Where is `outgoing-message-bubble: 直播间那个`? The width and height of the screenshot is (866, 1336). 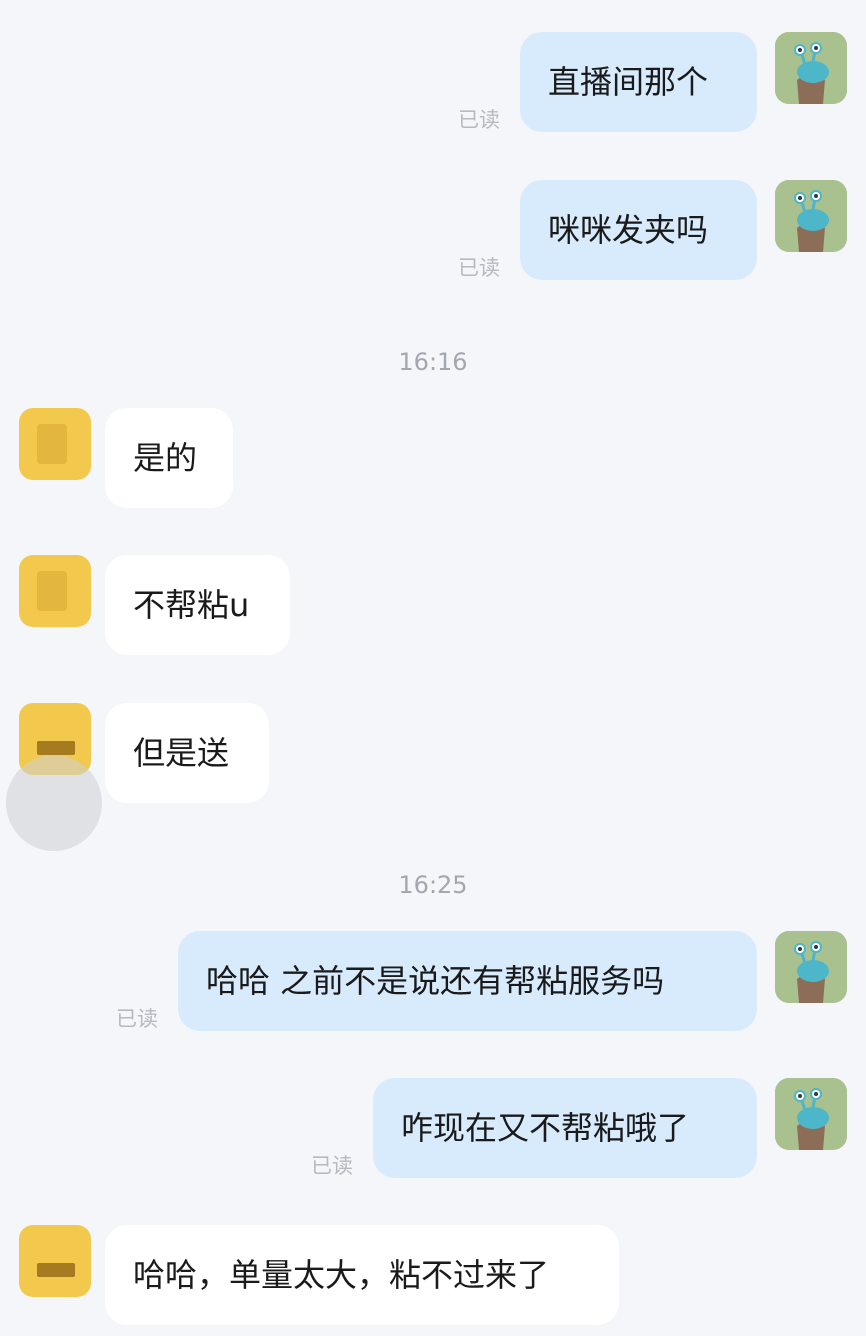
outgoing-message-bubble: 直播间那个 is located at coordinates (638, 82).